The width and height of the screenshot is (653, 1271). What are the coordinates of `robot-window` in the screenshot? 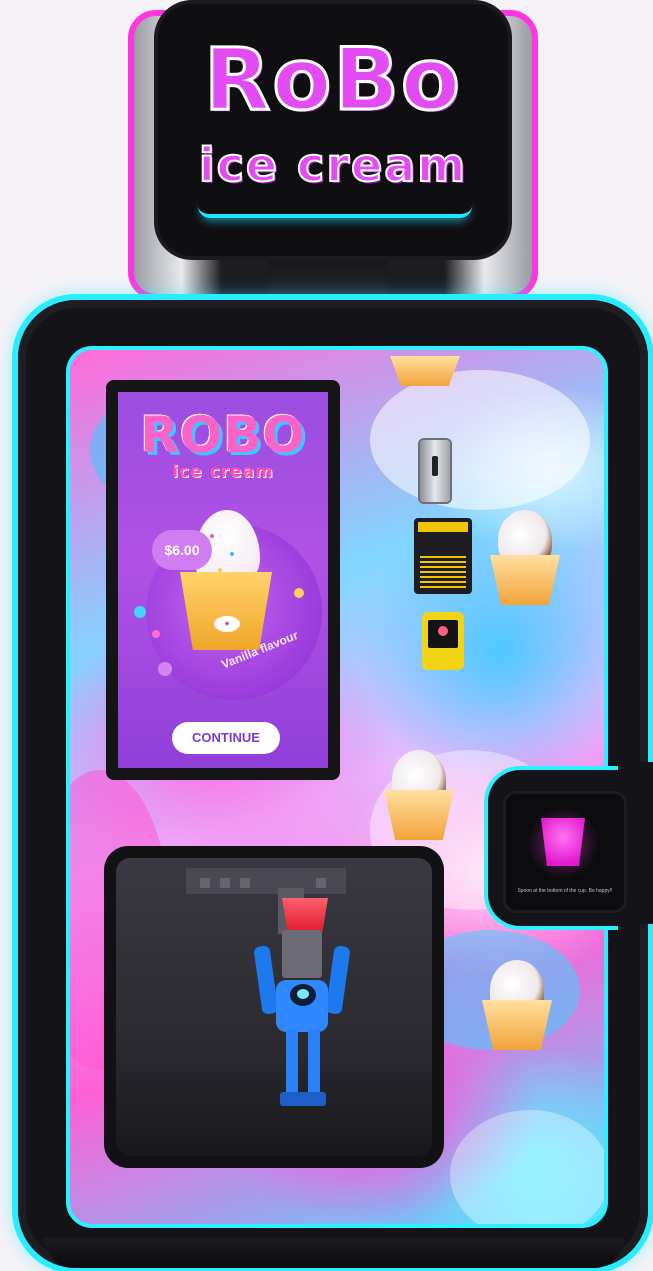 It's located at (274, 1007).